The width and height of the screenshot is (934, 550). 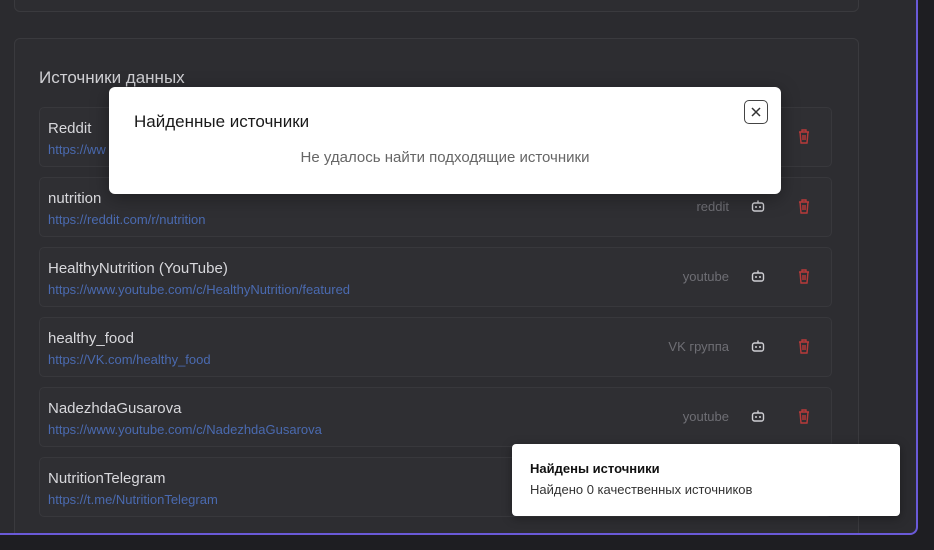 What do you see at coordinates (112, 77) in the screenshot?
I see `section-title: Источники данных` at bounding box center [112, 77].